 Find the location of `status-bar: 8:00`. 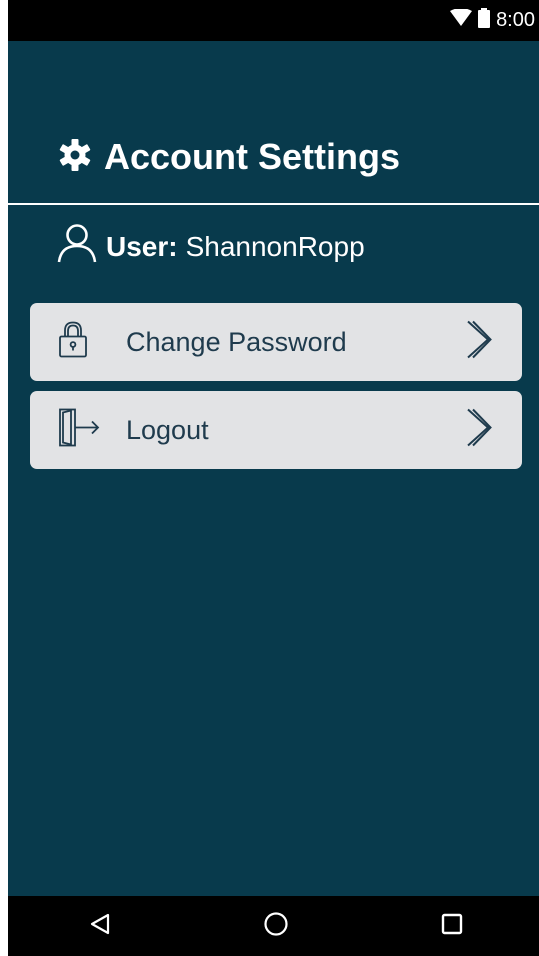

status-bar: 8:00 is located at coordinates (273, 20).